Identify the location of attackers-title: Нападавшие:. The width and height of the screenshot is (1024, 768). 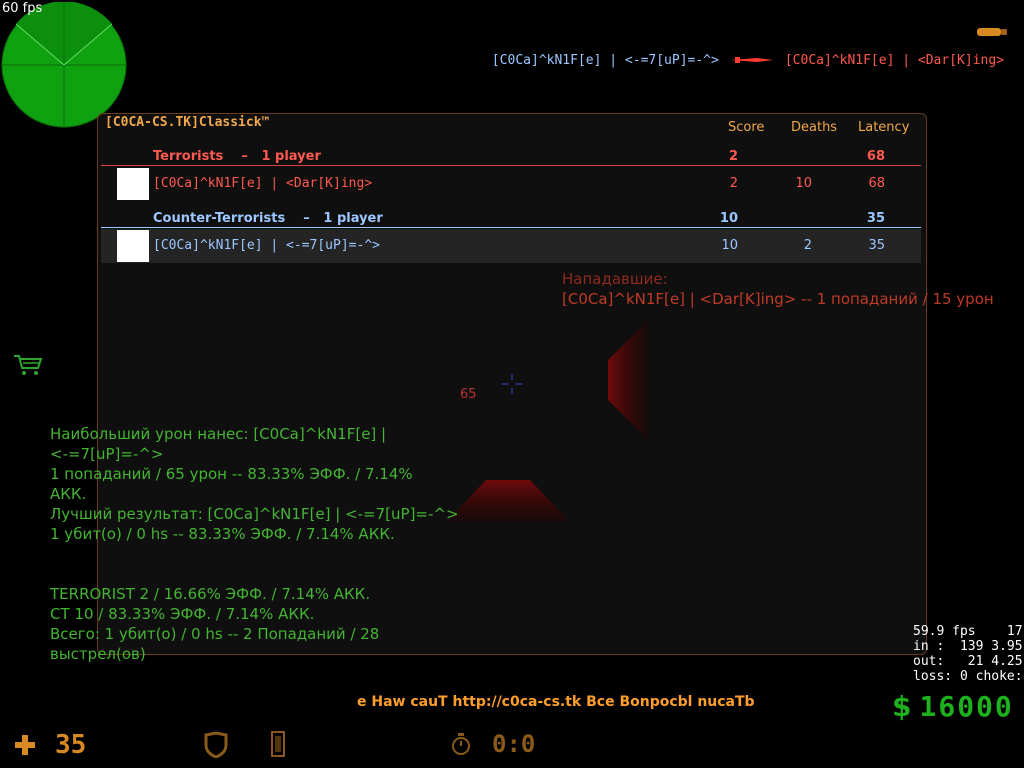
(615, 279).